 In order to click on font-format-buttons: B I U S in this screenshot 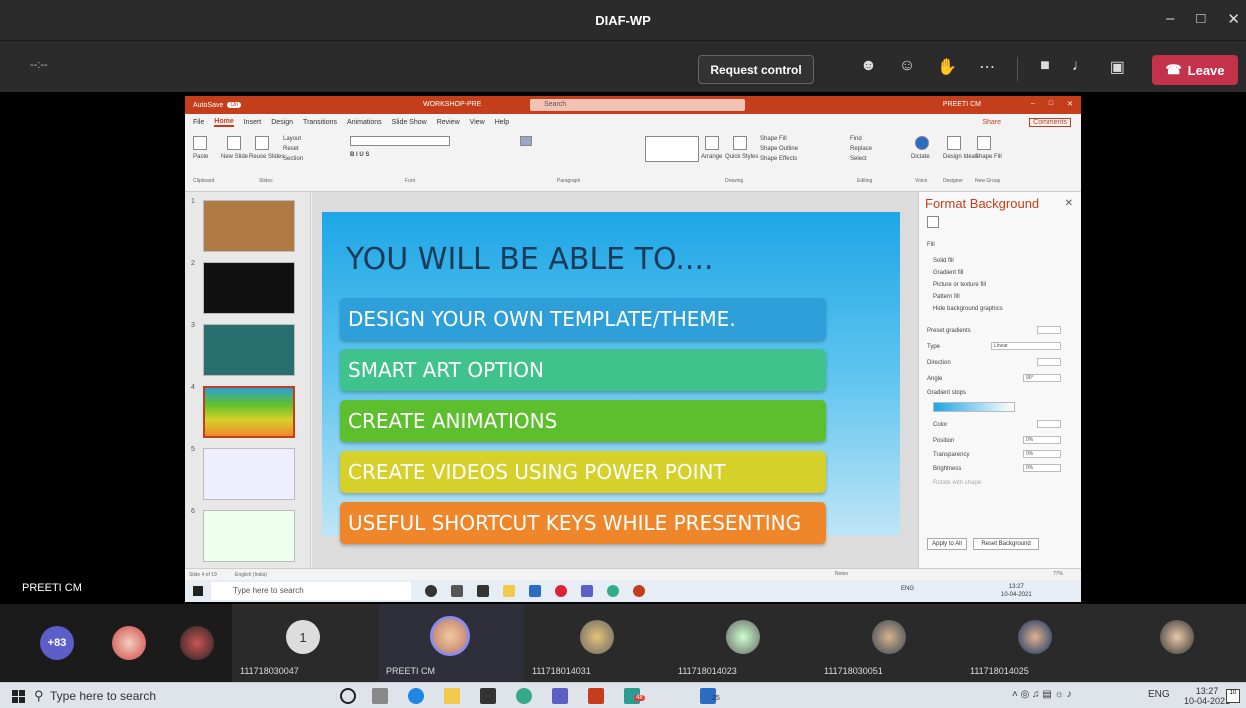, I will do `click(359, 155)`.